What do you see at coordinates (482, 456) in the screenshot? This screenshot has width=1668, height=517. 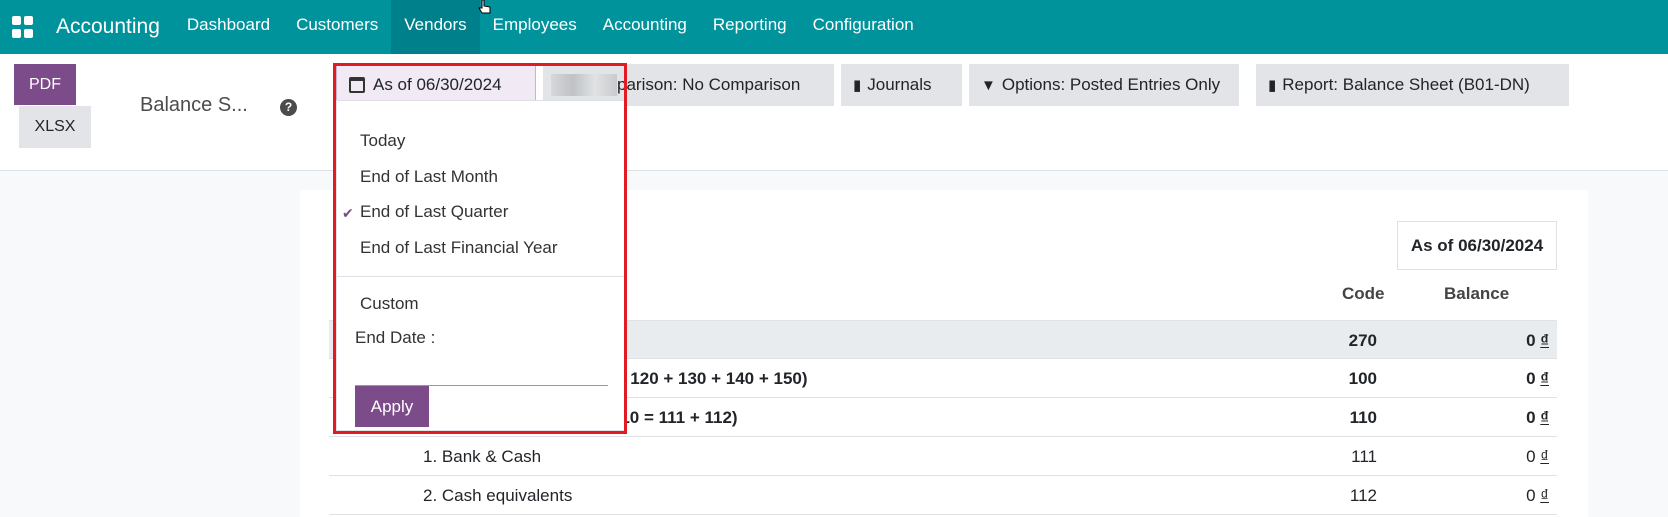 I see `row-name: 1. Bank & Cash` at bounding box center [482, 456].